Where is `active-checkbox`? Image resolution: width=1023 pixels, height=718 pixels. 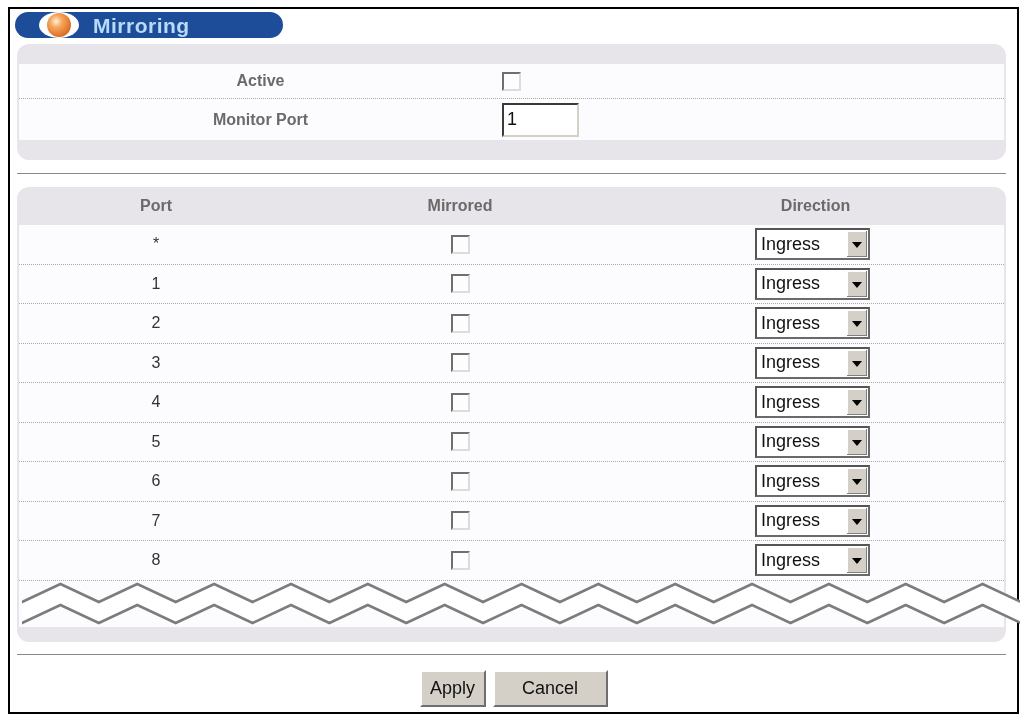
active-checkbox is located at coordinates (511, 81).